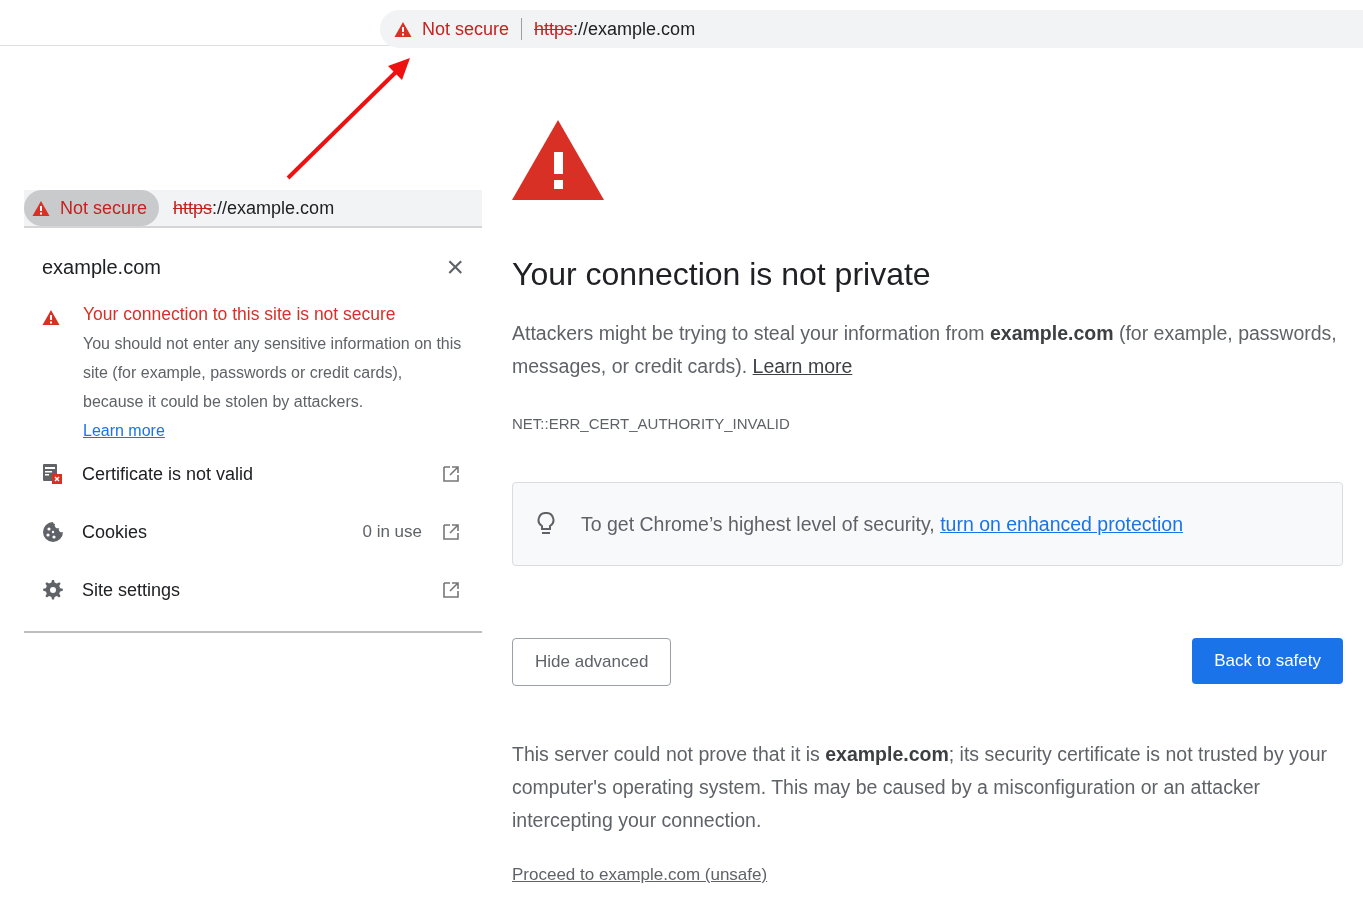 This screenshot has height=899, width=1363. Describe the element at coordinates (253, 532) in the screenshot. I see `popup-menu-item: Cookies 0 in use` at that location.